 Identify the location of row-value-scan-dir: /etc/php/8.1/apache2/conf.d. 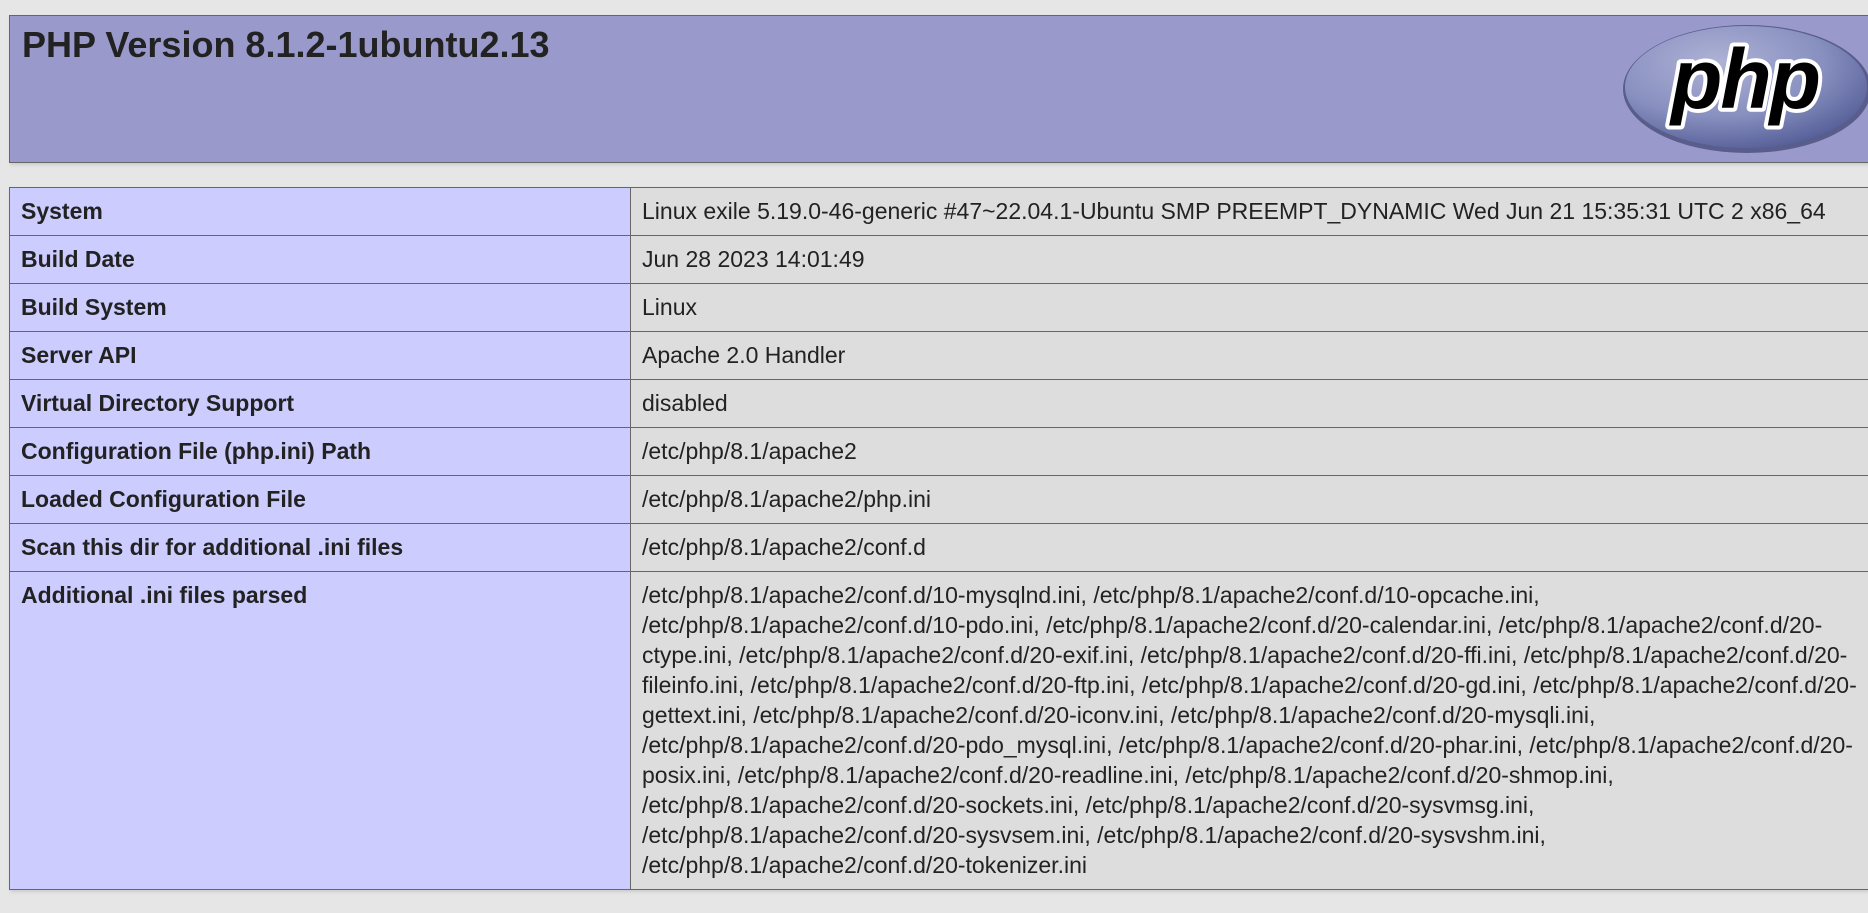
(1249, 547).